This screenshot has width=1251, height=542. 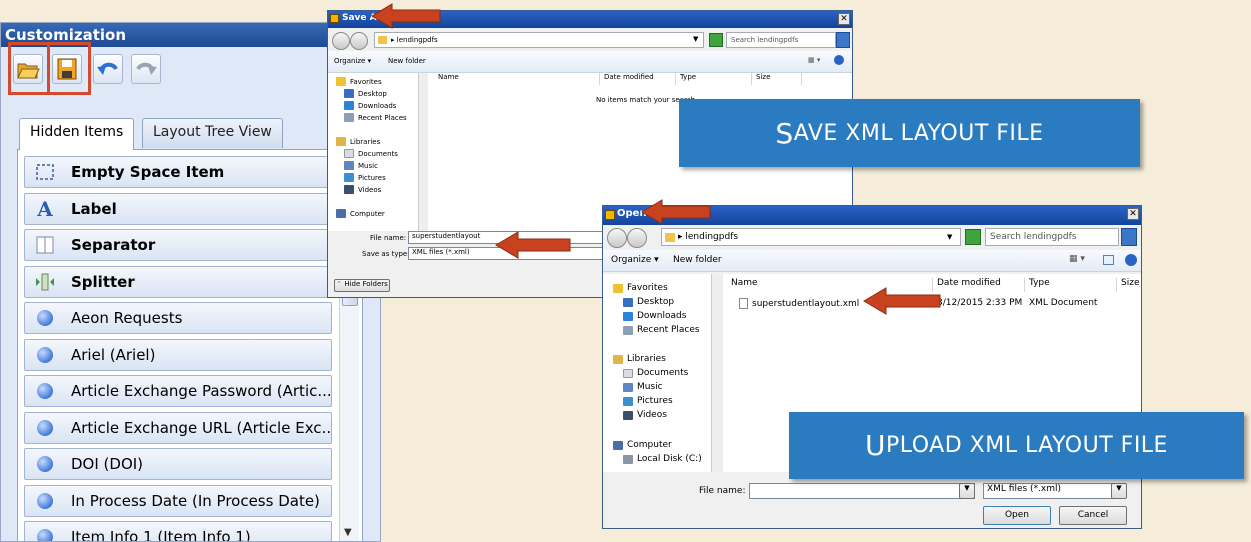 I want to click on file-row: superstudentlayout.xml, so click(x=799, y=303).